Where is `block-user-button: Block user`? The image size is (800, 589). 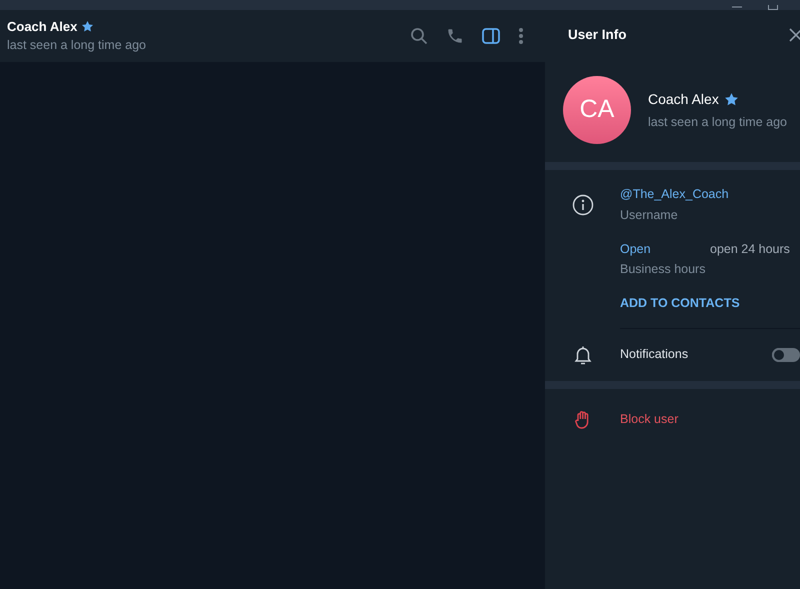 block-user-button: Block user is located at coordinates (649, 420).